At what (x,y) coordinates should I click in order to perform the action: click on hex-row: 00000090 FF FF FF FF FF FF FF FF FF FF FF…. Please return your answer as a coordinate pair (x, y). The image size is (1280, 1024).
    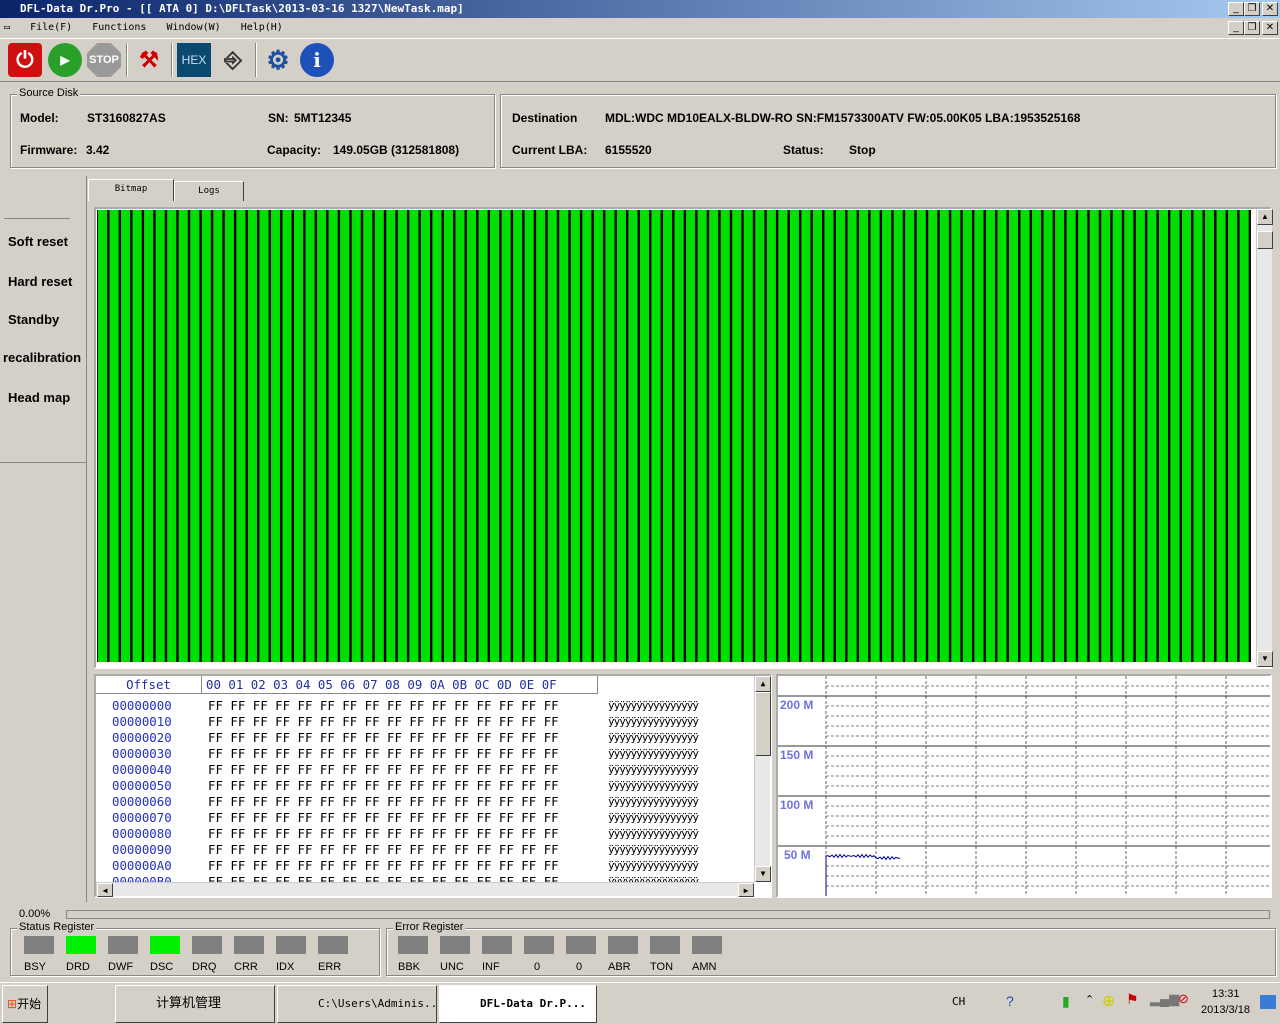
    Looking at the image, I should click on (424, 850).